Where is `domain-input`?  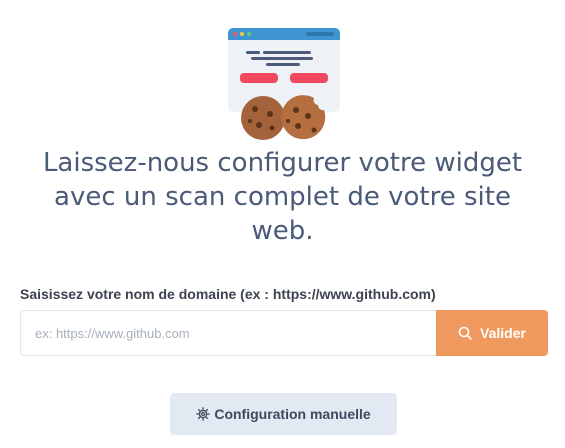 domain-input is located at coordinates (229, 333).